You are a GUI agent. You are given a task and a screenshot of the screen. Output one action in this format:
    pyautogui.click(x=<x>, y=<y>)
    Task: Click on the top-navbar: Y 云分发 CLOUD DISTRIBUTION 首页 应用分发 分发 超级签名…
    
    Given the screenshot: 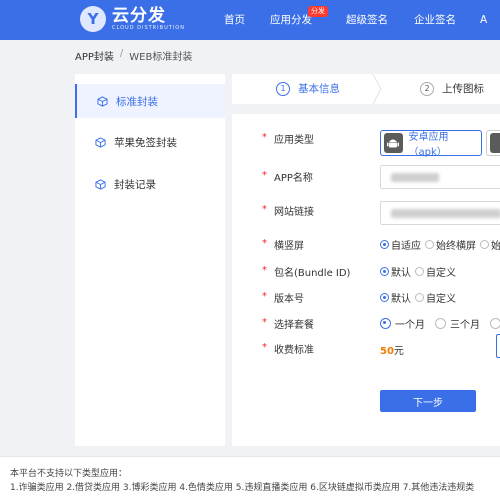 What is the action you would take?
    pyautogui.click(x=250, y=20)
    